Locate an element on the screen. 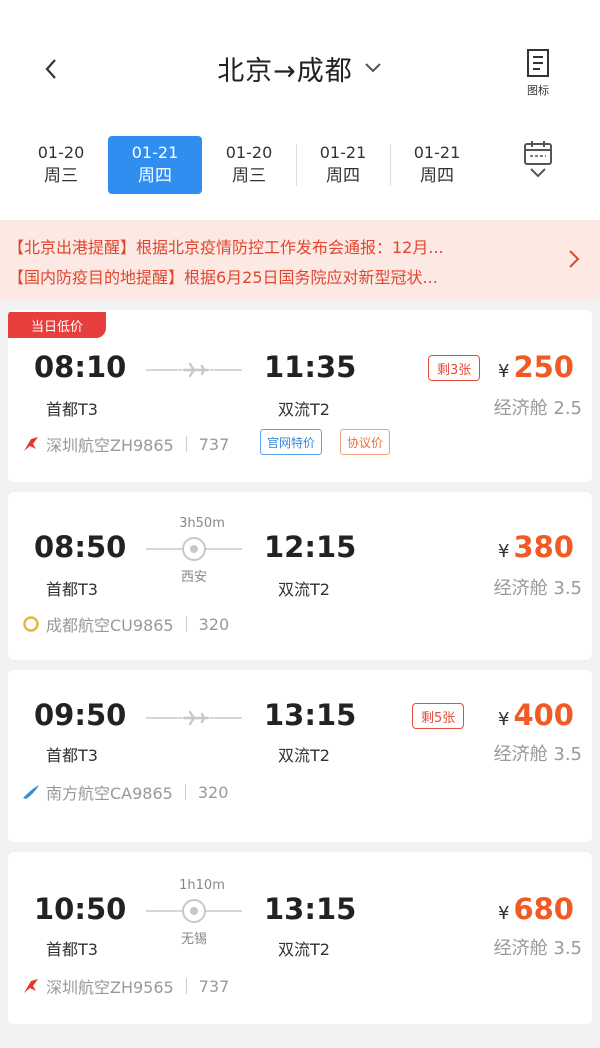 The image size is (600, 1048). calendar-button is located at coordinates (538, 166).